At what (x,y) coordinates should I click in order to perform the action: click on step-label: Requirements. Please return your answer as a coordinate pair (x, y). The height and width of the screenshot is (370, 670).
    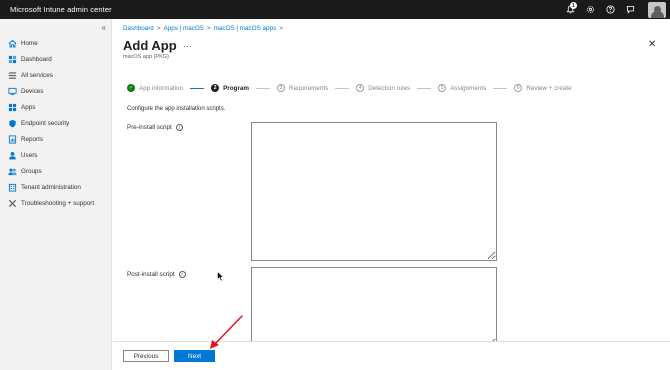
    Looking at the image, I should click on (309, 88).